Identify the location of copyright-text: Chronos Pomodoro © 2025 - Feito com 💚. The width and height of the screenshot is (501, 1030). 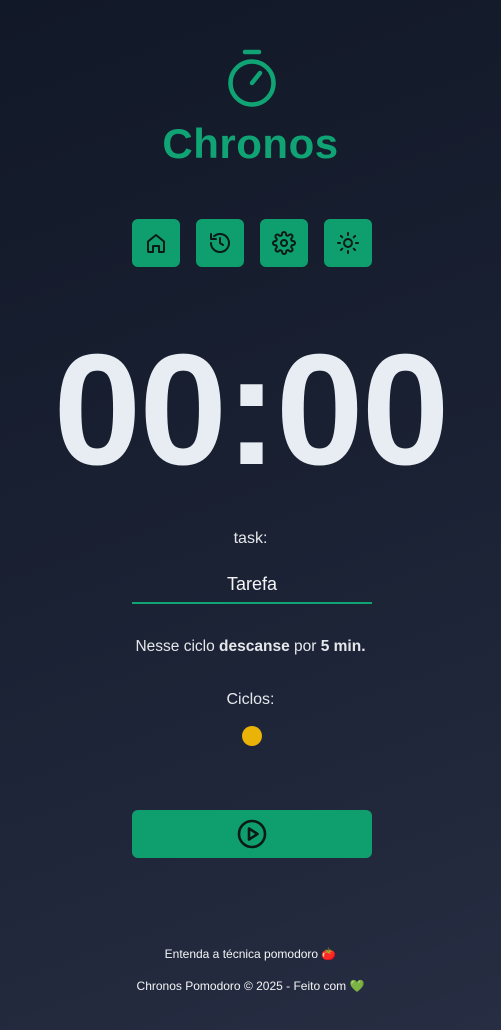
(250, 986).